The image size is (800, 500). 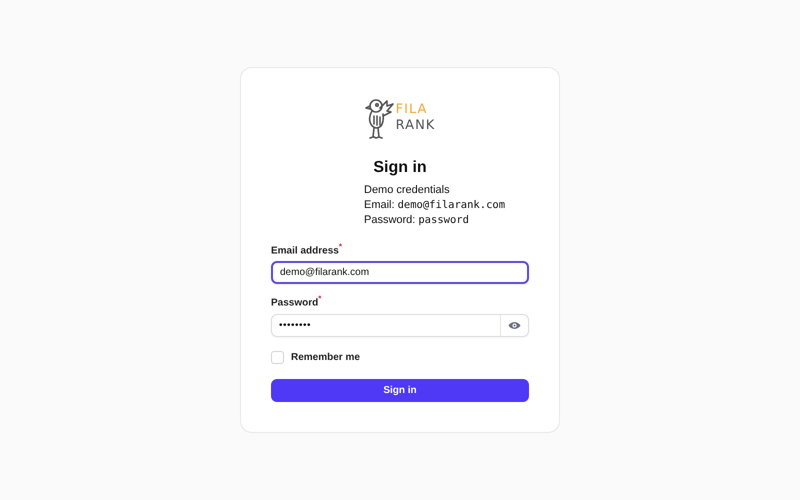 I want to click on credentials-line: Password: password, so click(x=417, y=220).